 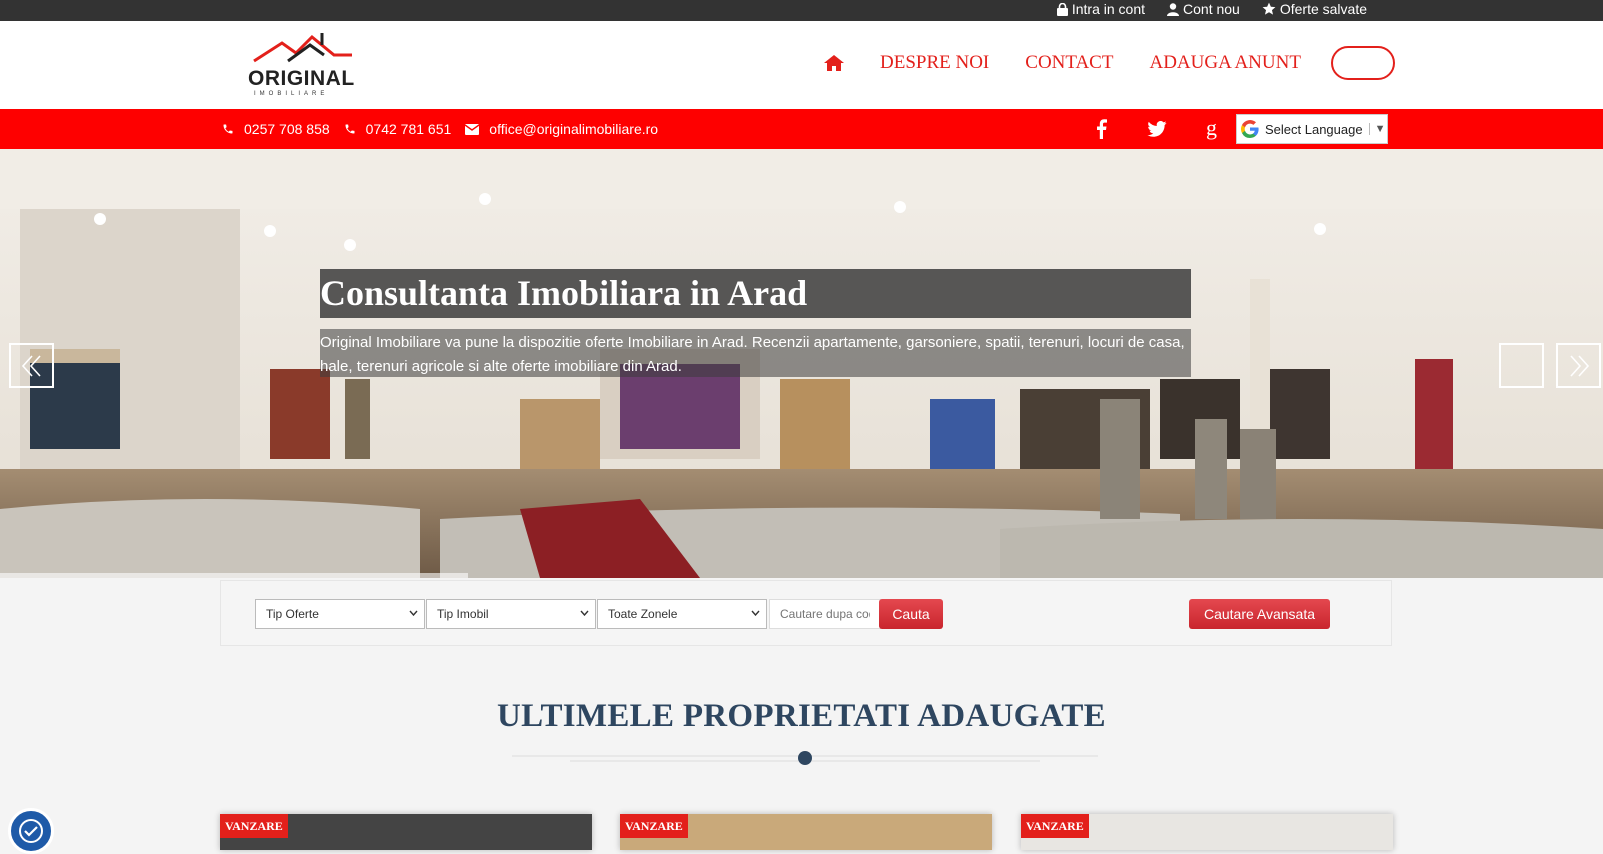 I want to click on envelope-icon, so click(x=472, y=129).